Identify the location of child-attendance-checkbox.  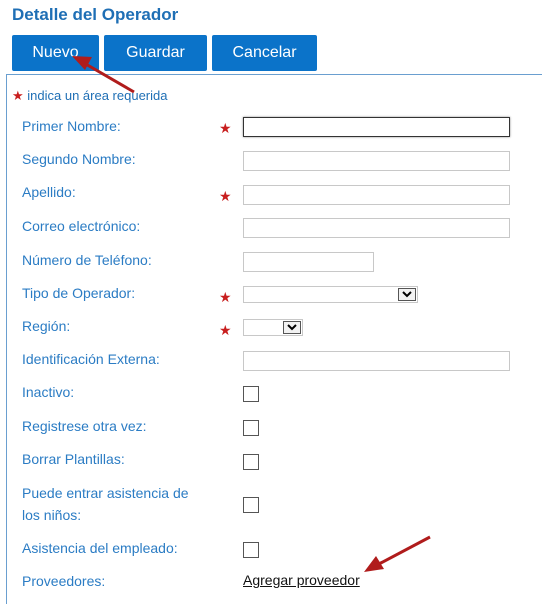
(251, 505).